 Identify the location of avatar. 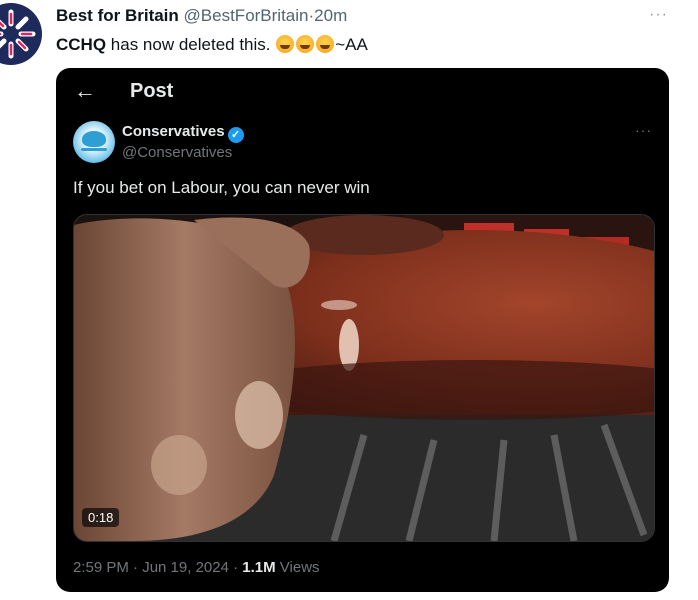
(22, 34).